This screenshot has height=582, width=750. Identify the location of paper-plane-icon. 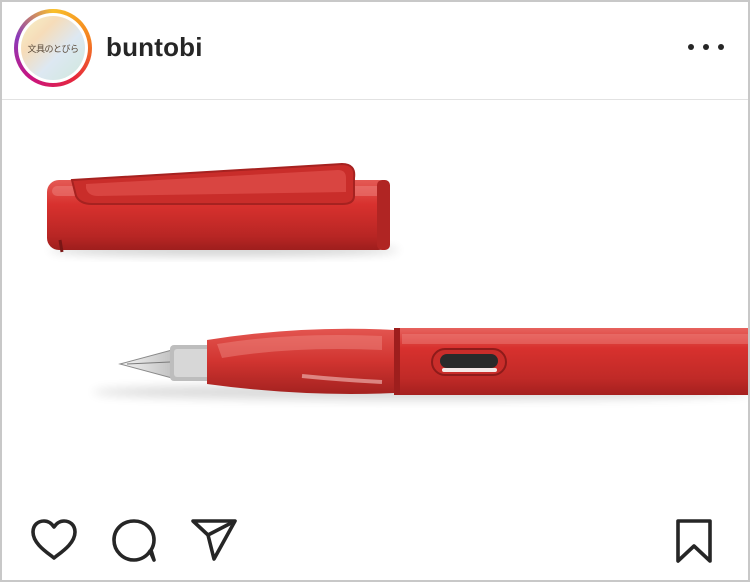
(214, 540).